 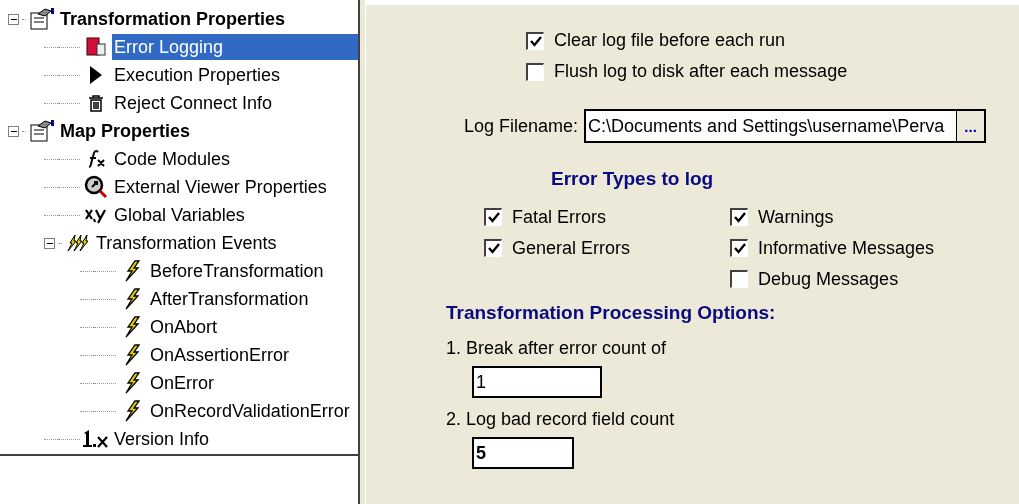 I want to click on tree-item: OnRecordValidationError, so click(x=250, y=411).